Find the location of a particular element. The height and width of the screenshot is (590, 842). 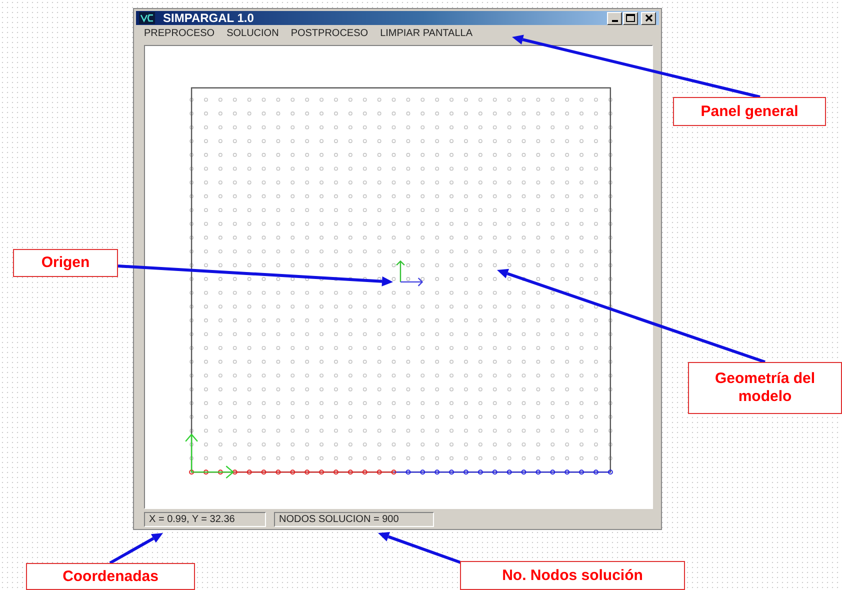

close-button is located at coordinates (648, 18).